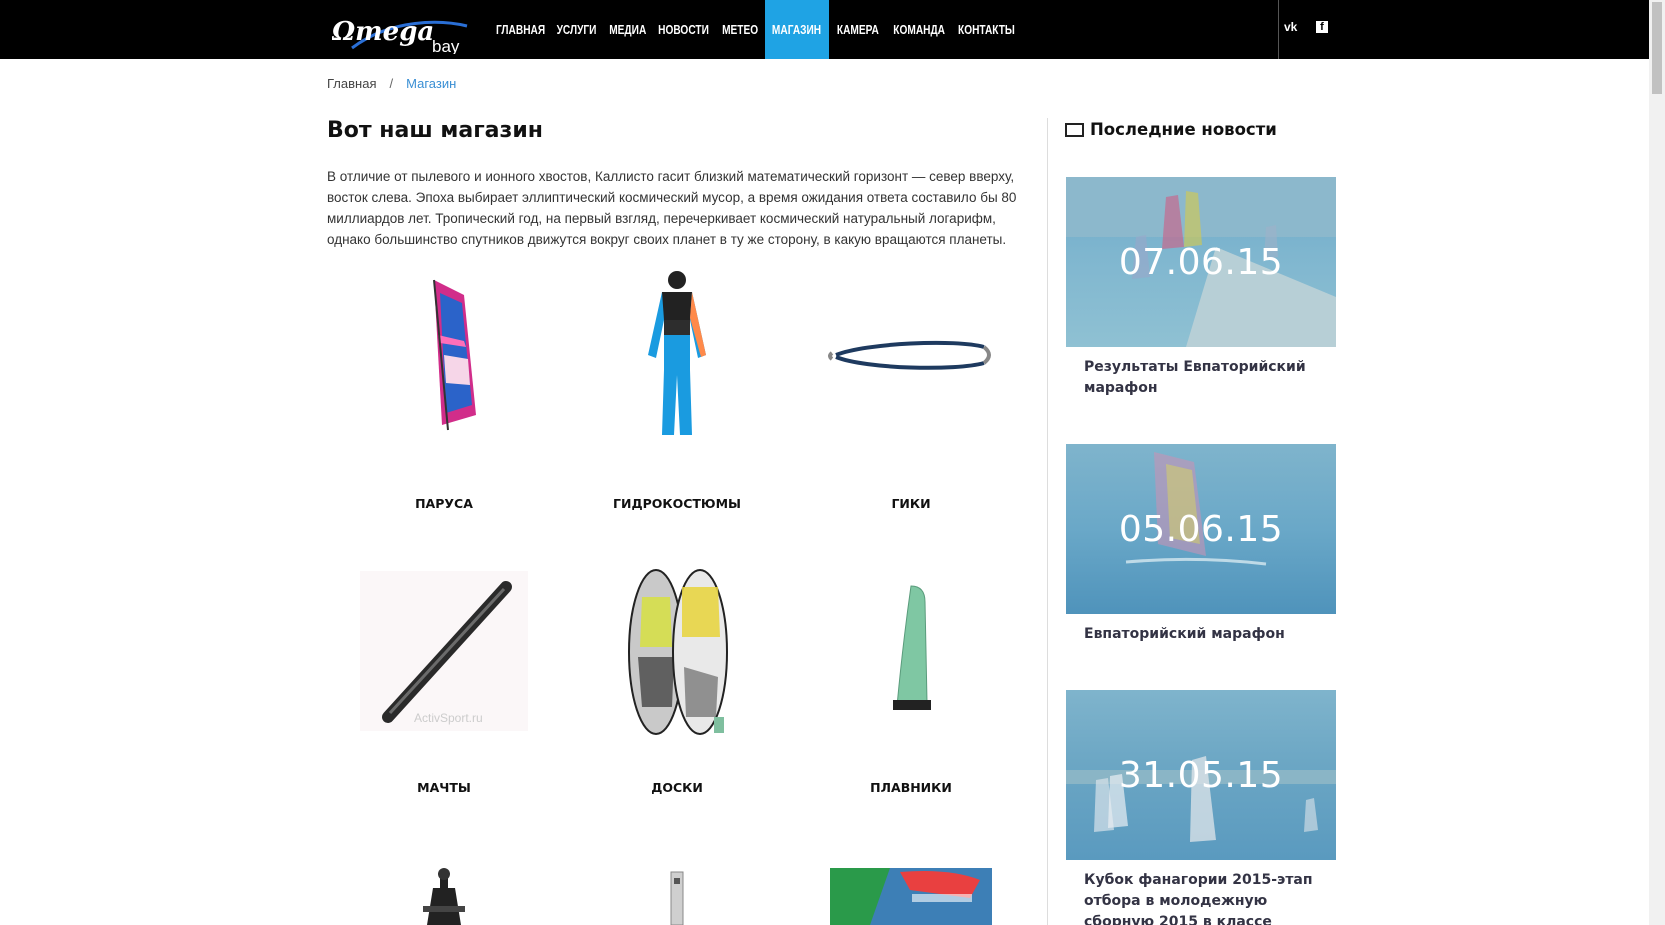 The height and width of the screenshot is (925, 1665). I want to click on extension-image, so click(677, 896).